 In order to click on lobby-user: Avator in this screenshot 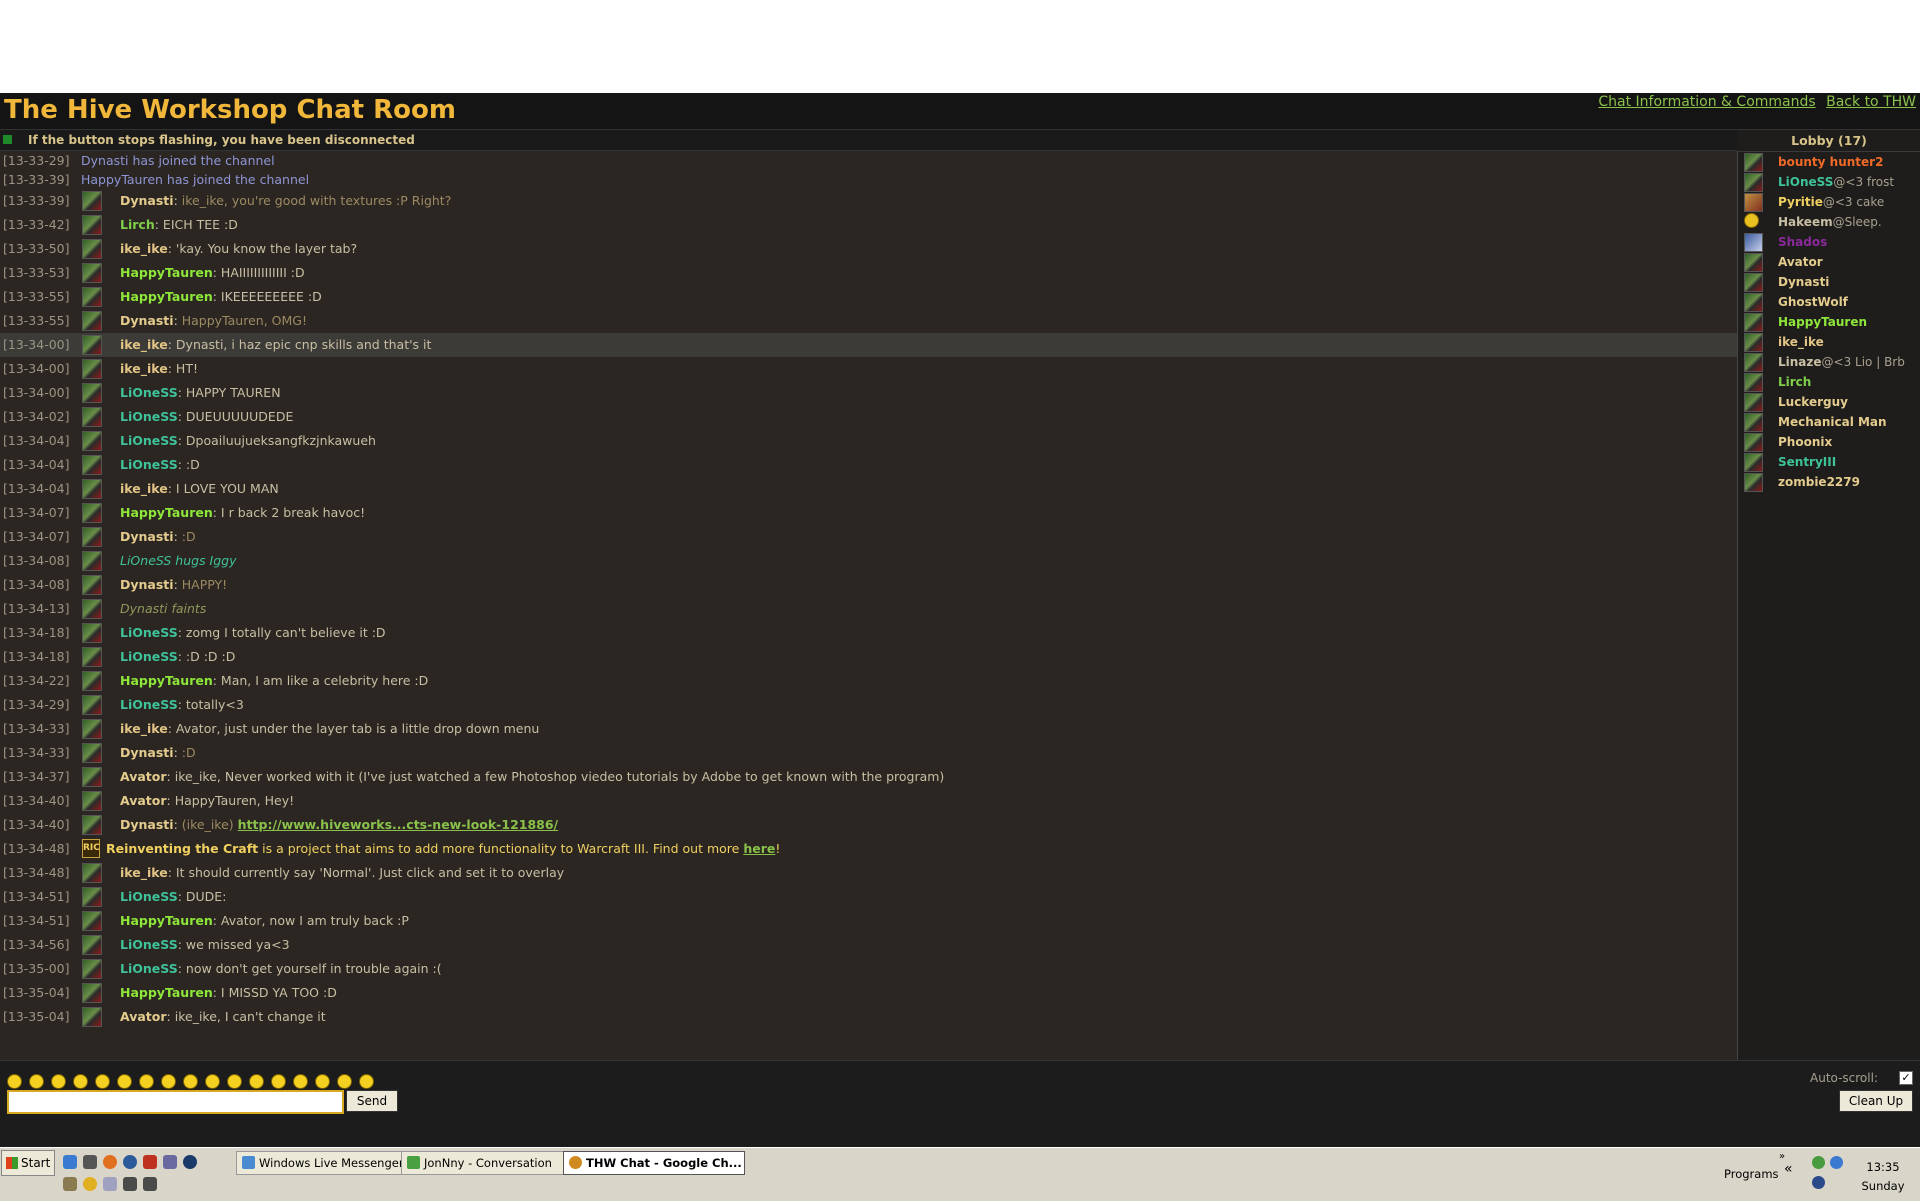, I will do `click(1829, 262)`.